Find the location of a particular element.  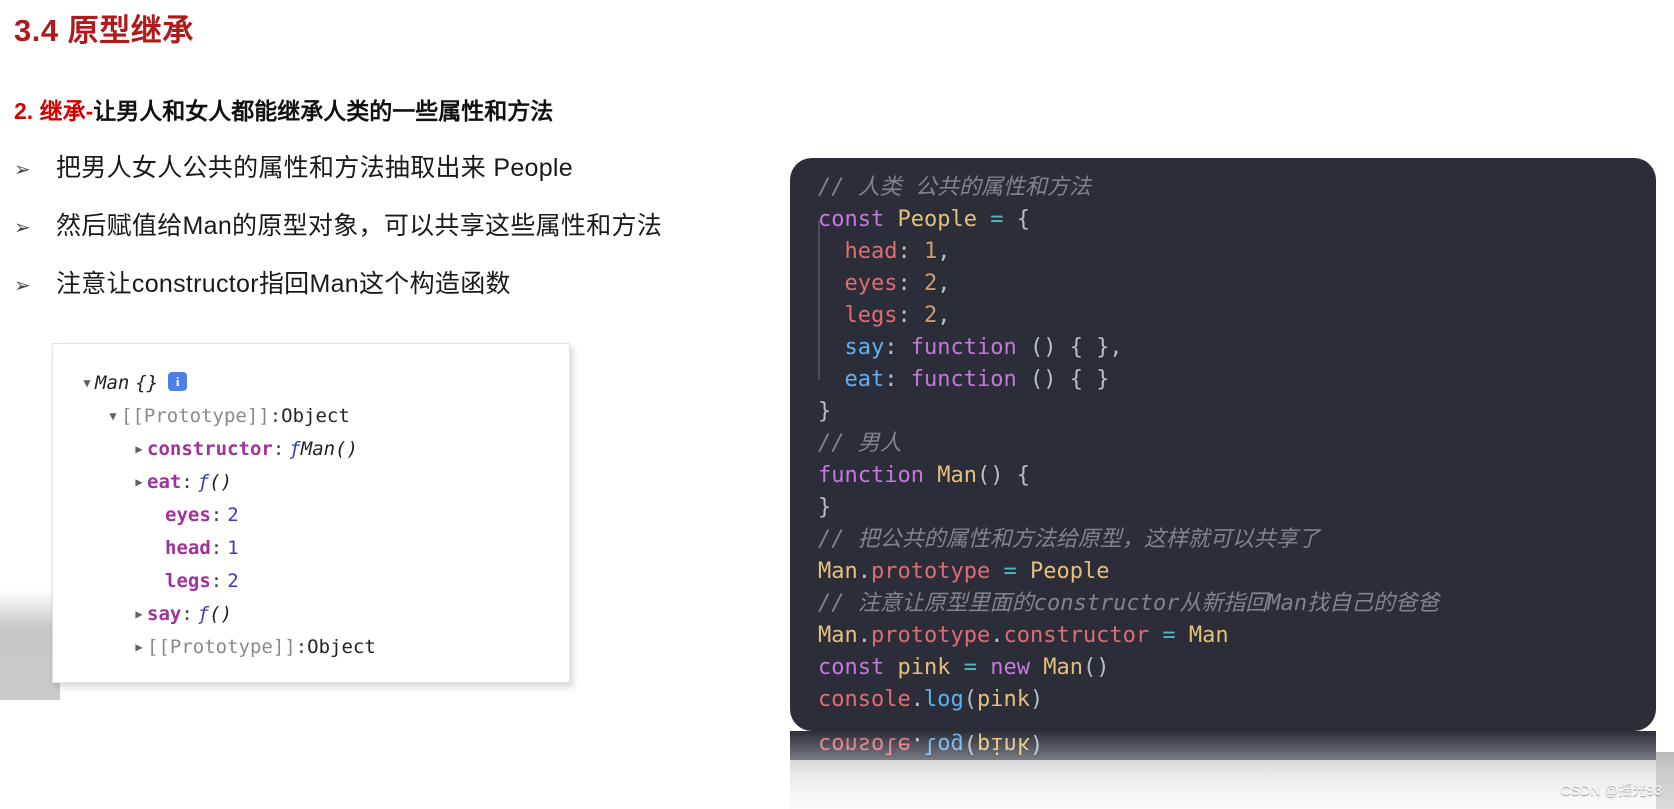

property-key: head is located at coordinates (188, 547).